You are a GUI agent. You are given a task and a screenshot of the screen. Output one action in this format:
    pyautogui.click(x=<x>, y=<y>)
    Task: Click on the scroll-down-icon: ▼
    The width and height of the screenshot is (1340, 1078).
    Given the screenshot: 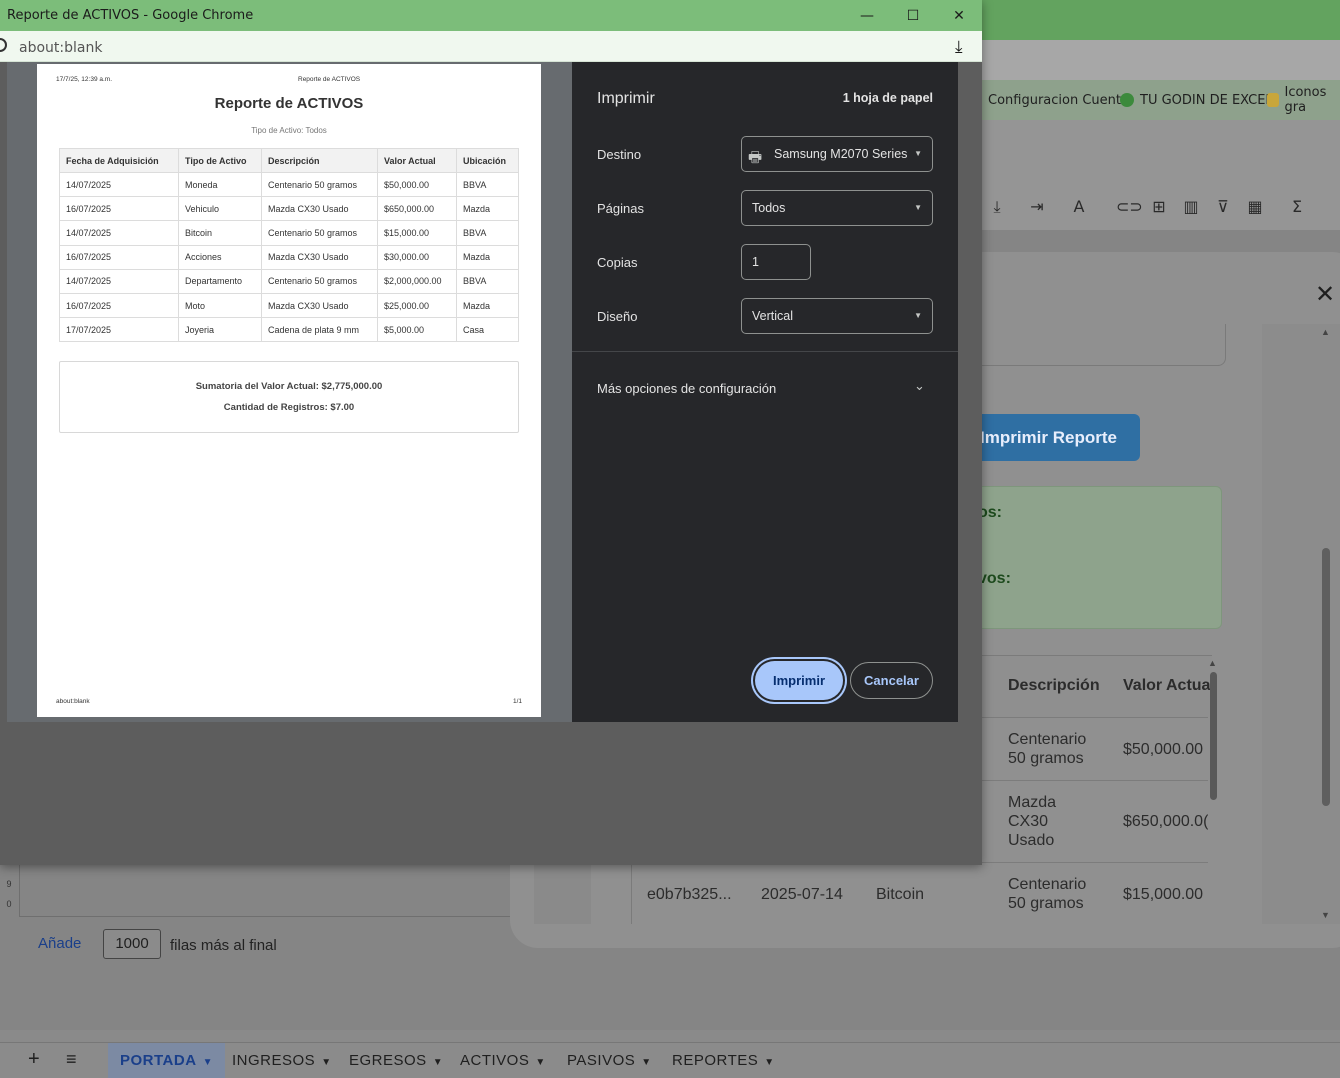 What is the action you would take?
    pyautogui.click(x=1325, y=915)
    